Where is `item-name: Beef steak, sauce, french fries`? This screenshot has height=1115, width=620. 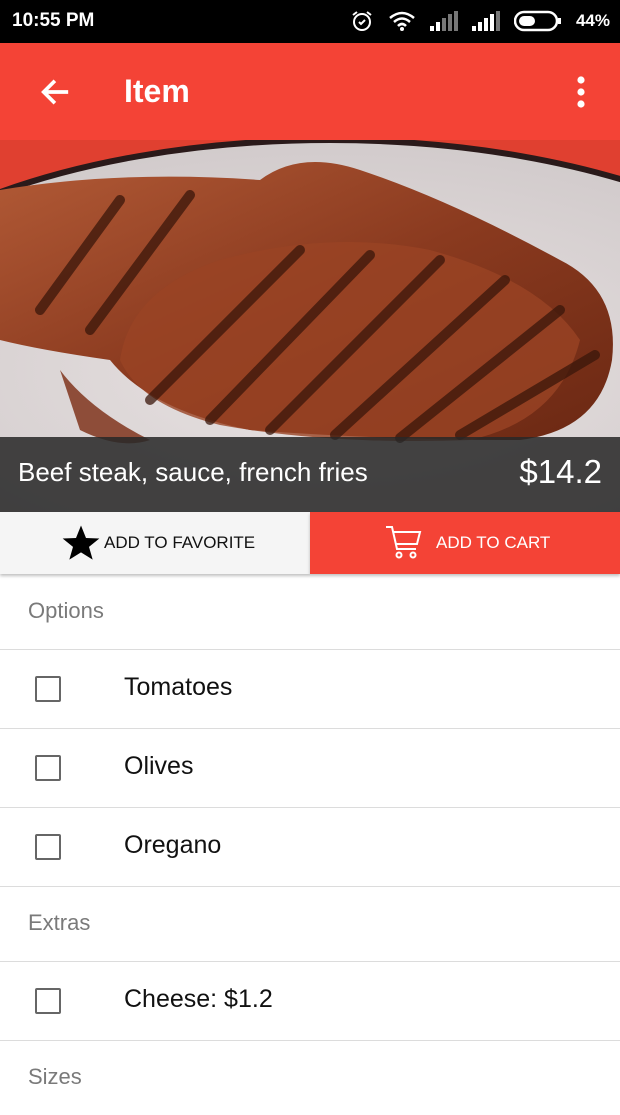
item-name: Beef steak, sauce, french fries is located at coordinates (193, 472).